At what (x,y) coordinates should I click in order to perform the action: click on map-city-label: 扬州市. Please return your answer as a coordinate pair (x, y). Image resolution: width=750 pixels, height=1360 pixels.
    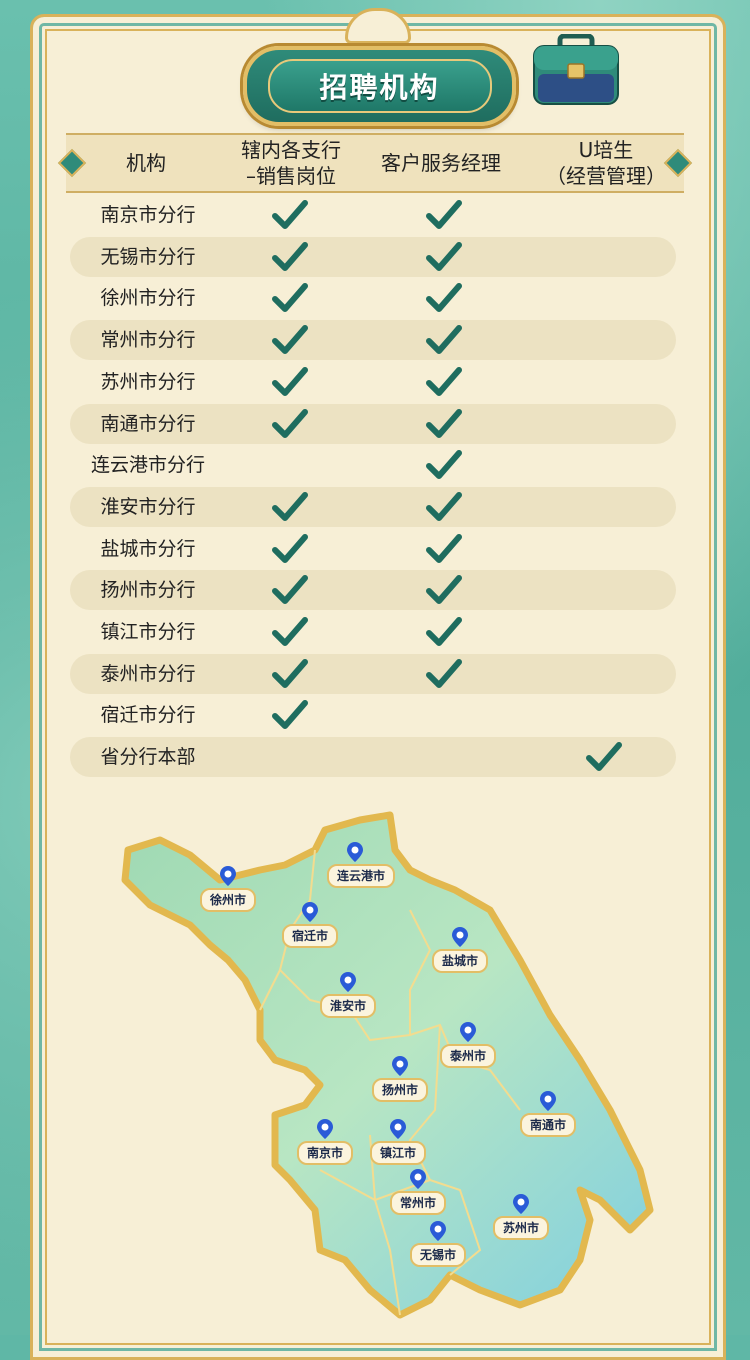
    Looking at the image, I should click on (400, 1090).